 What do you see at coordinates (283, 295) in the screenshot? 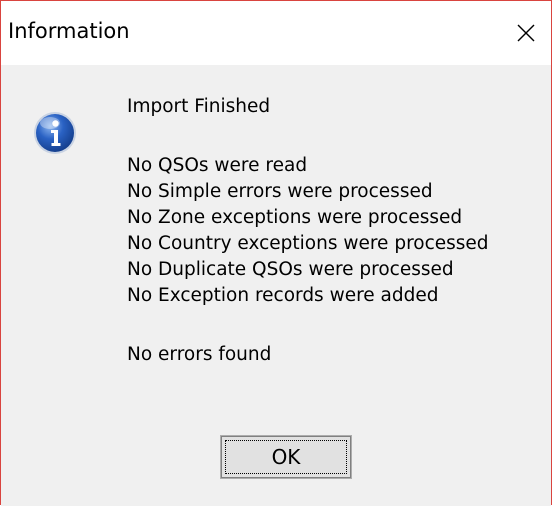
I see `message-line: No Exception records were added` at bounding box center [283, 295].